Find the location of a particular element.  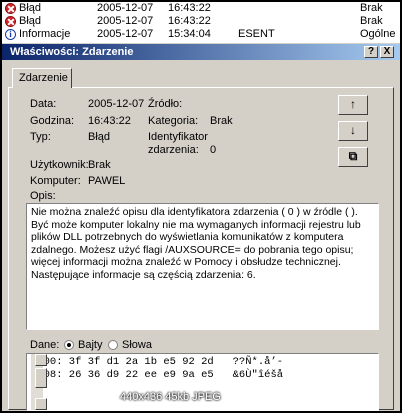

data-label: Dane: is located at coordinates (45, 345).